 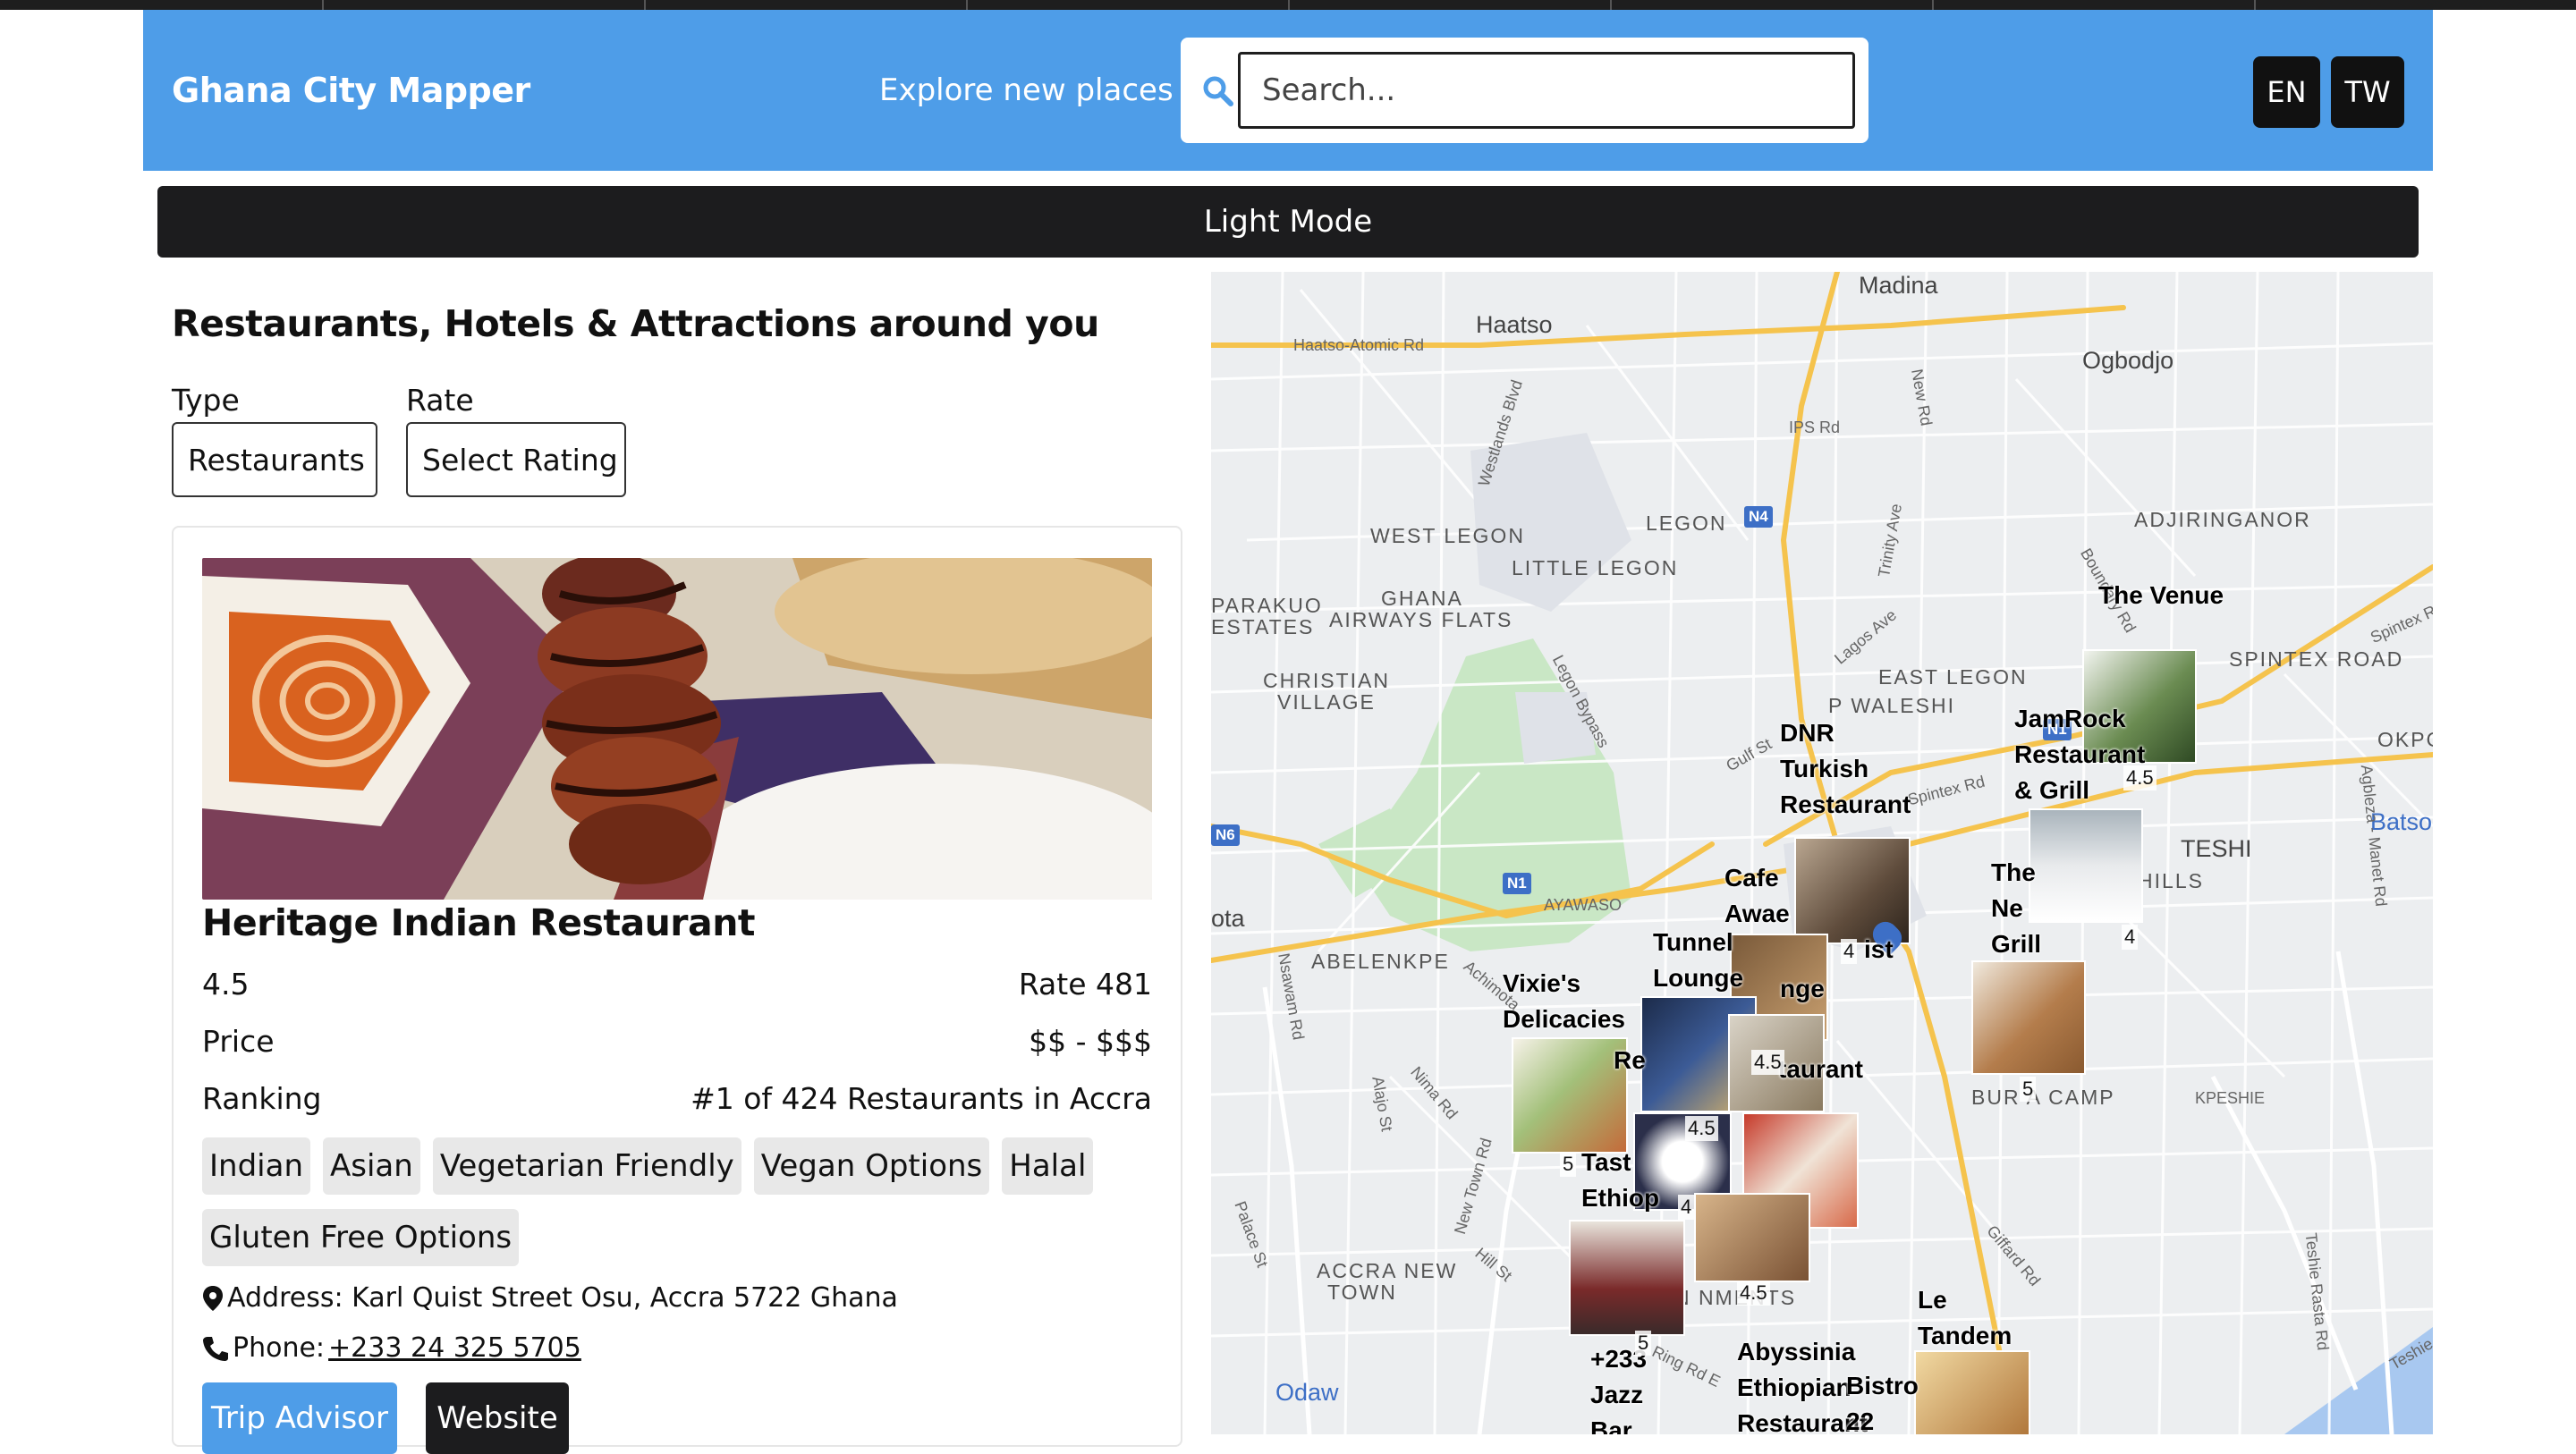 I want to click on map-place-label: TOWN, so click(x=1362, y=1293).